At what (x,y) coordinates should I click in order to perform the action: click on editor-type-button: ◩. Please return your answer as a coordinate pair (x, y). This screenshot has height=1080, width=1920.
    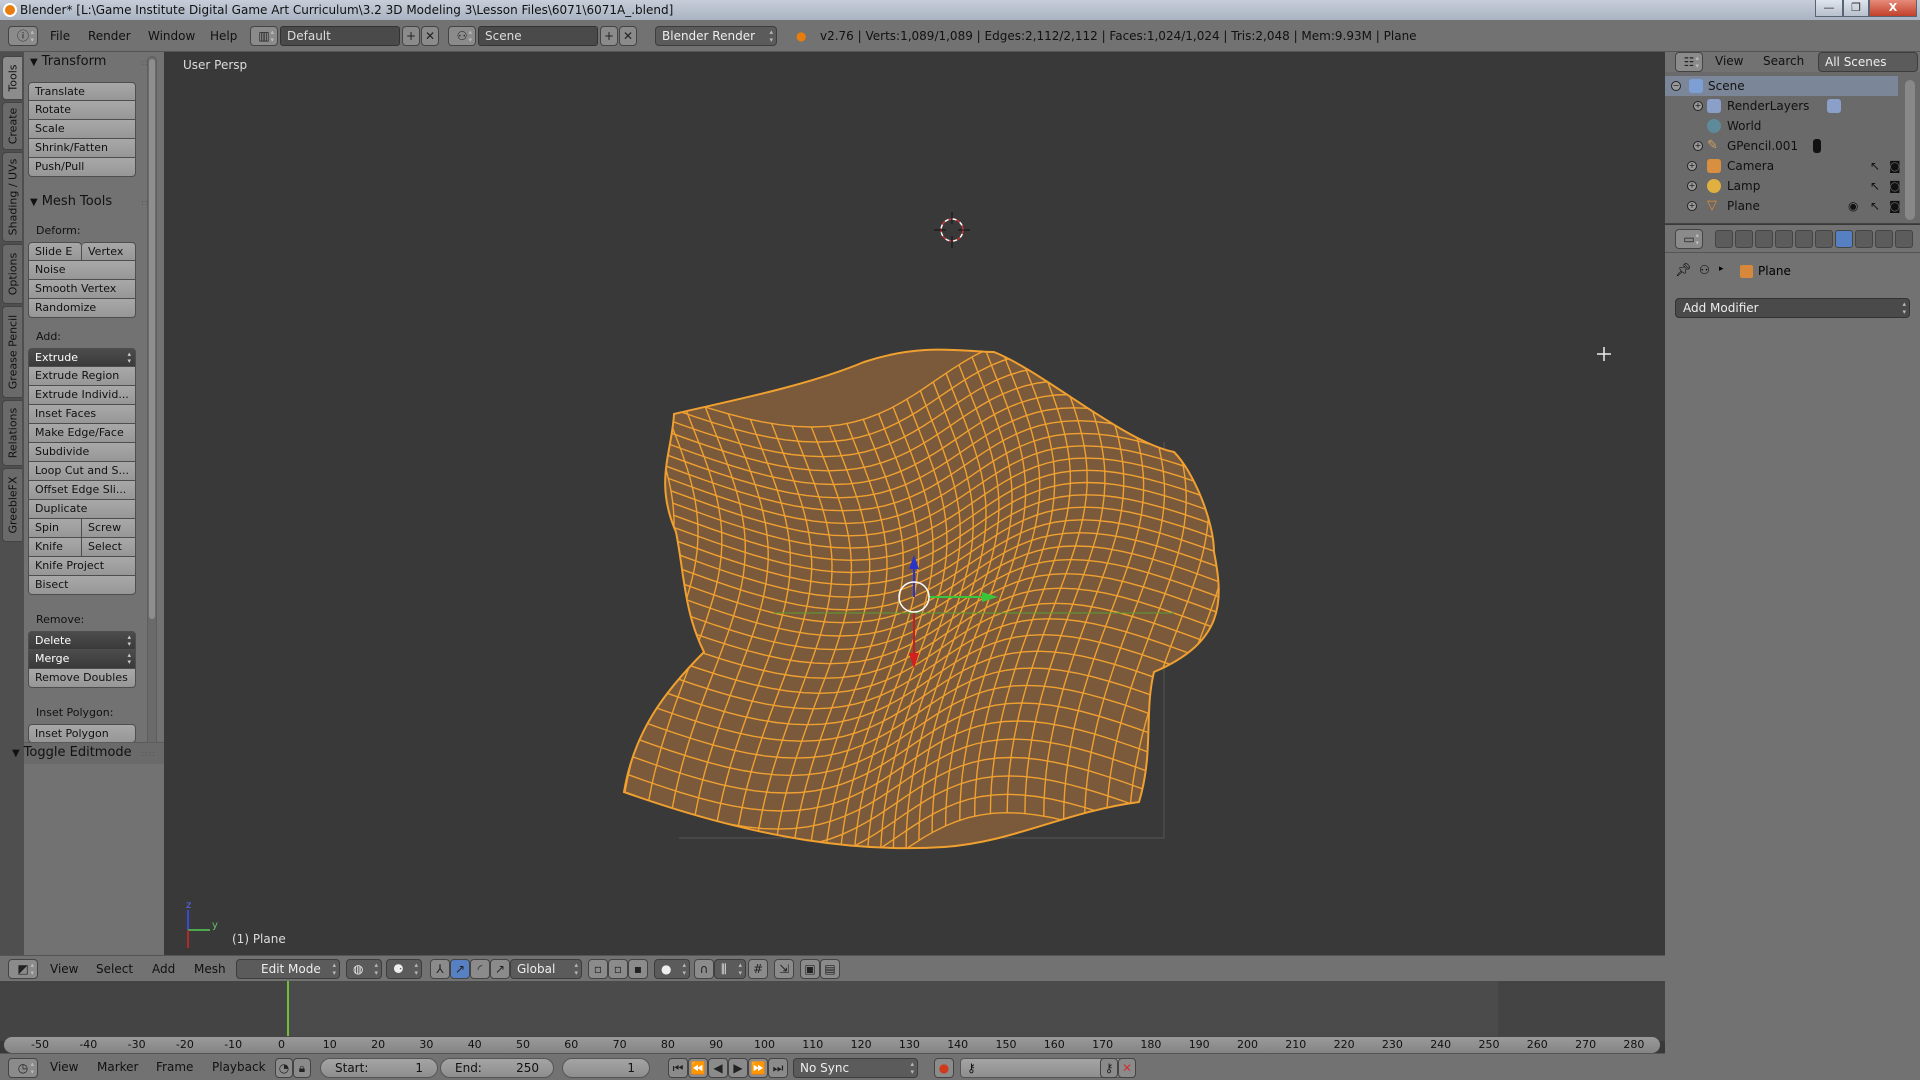
    Looking at the image, I should click on (23, 969).